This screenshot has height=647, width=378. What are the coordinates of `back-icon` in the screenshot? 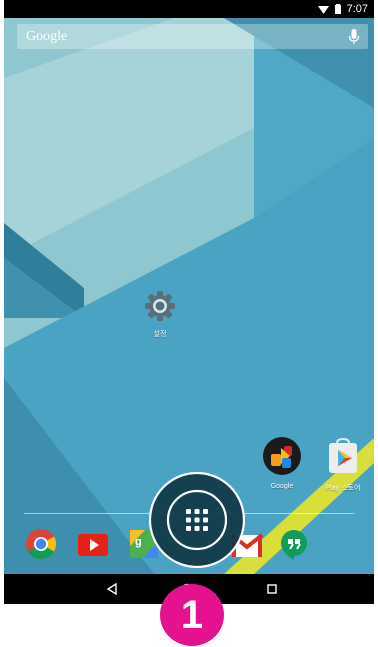 It's located at (111, 589).